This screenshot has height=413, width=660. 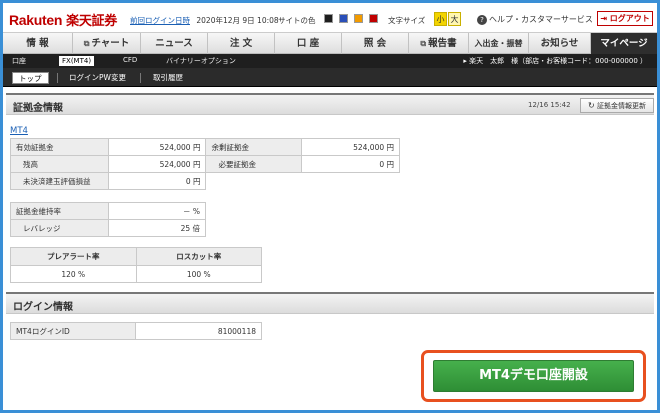 What do you see at coordinates (330, 104) in the screenshot?
I see `margin-section-header: 証拠金情報 12/16 15:42 ↻ 証拠金情報更新` at bounding box center [330, 104].